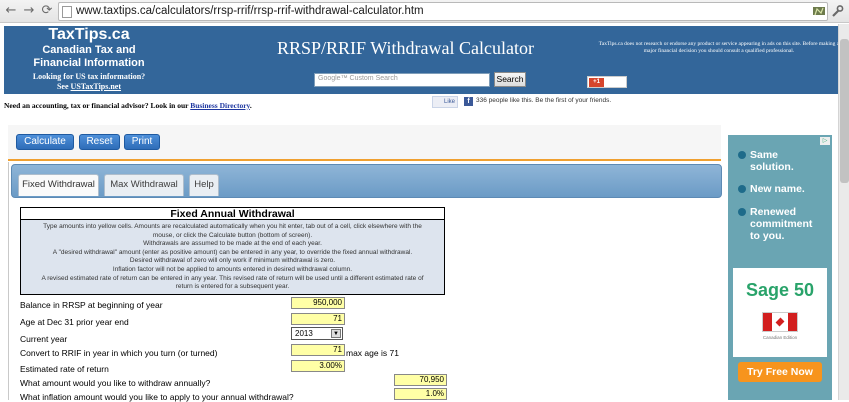  What do you see at coordinates (44, 339) in the screenshot?
I see `current-year-label: Current year` at bounding box center [44, 339].